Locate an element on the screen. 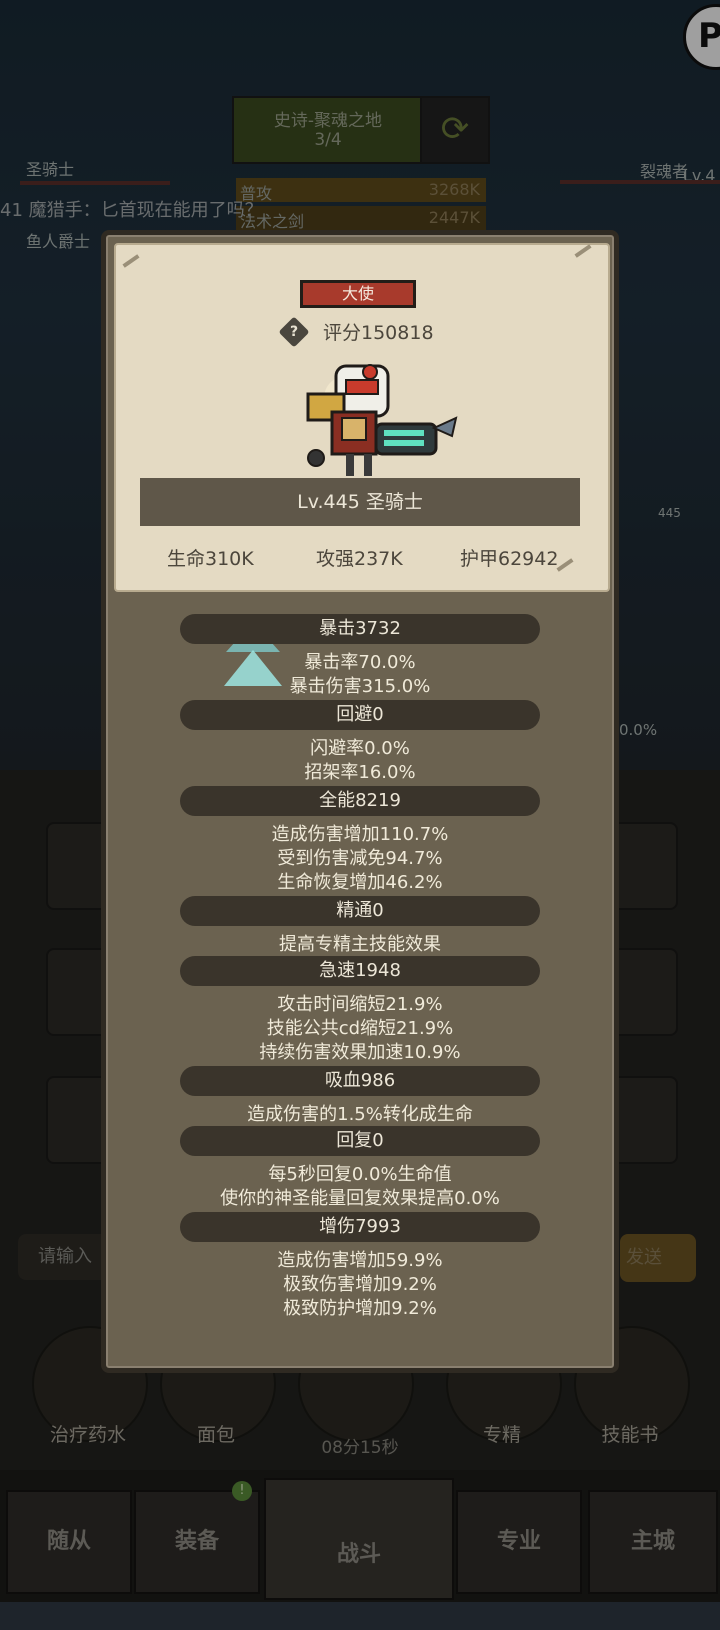 The height and width of the screenshot is (1630, 720). section-header-versatility: 全能8219 is located at coordinates (360, 801).